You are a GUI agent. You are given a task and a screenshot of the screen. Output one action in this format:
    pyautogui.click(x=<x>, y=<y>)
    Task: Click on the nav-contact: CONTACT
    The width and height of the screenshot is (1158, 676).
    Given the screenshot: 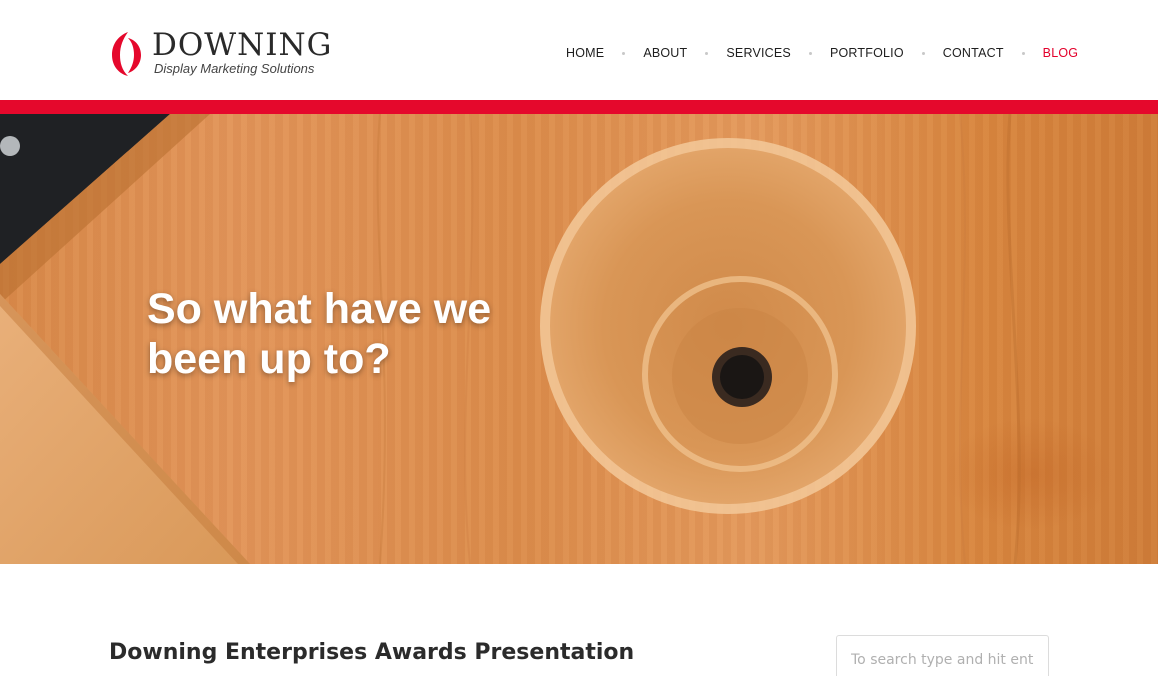 What is the action you would take?
    pyautogui.click(x=973, y=53)
    